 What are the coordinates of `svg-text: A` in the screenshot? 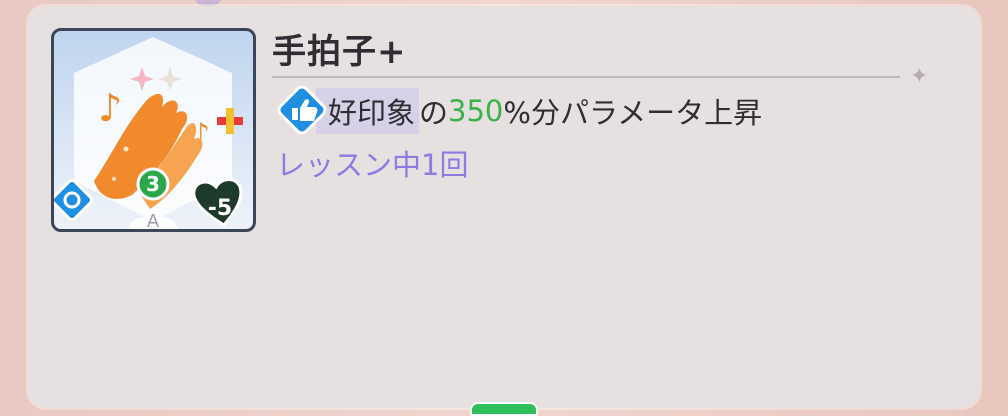 It's located at (153, 220).